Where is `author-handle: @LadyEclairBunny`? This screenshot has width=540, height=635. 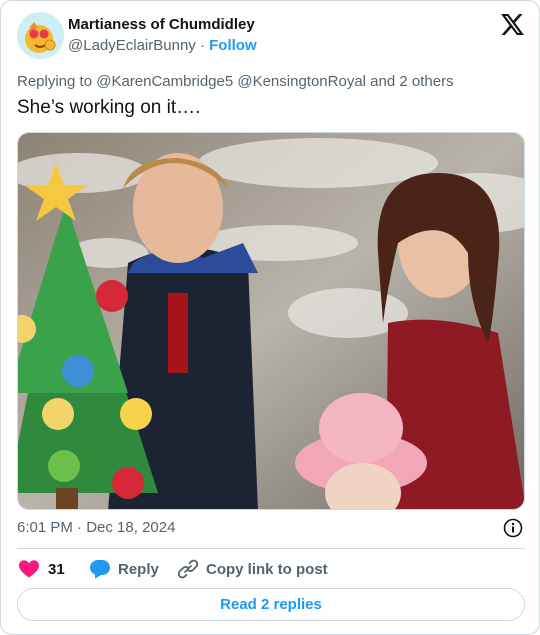 author-handle: @LadyEclairBunny is located at coordinates (132, 45).